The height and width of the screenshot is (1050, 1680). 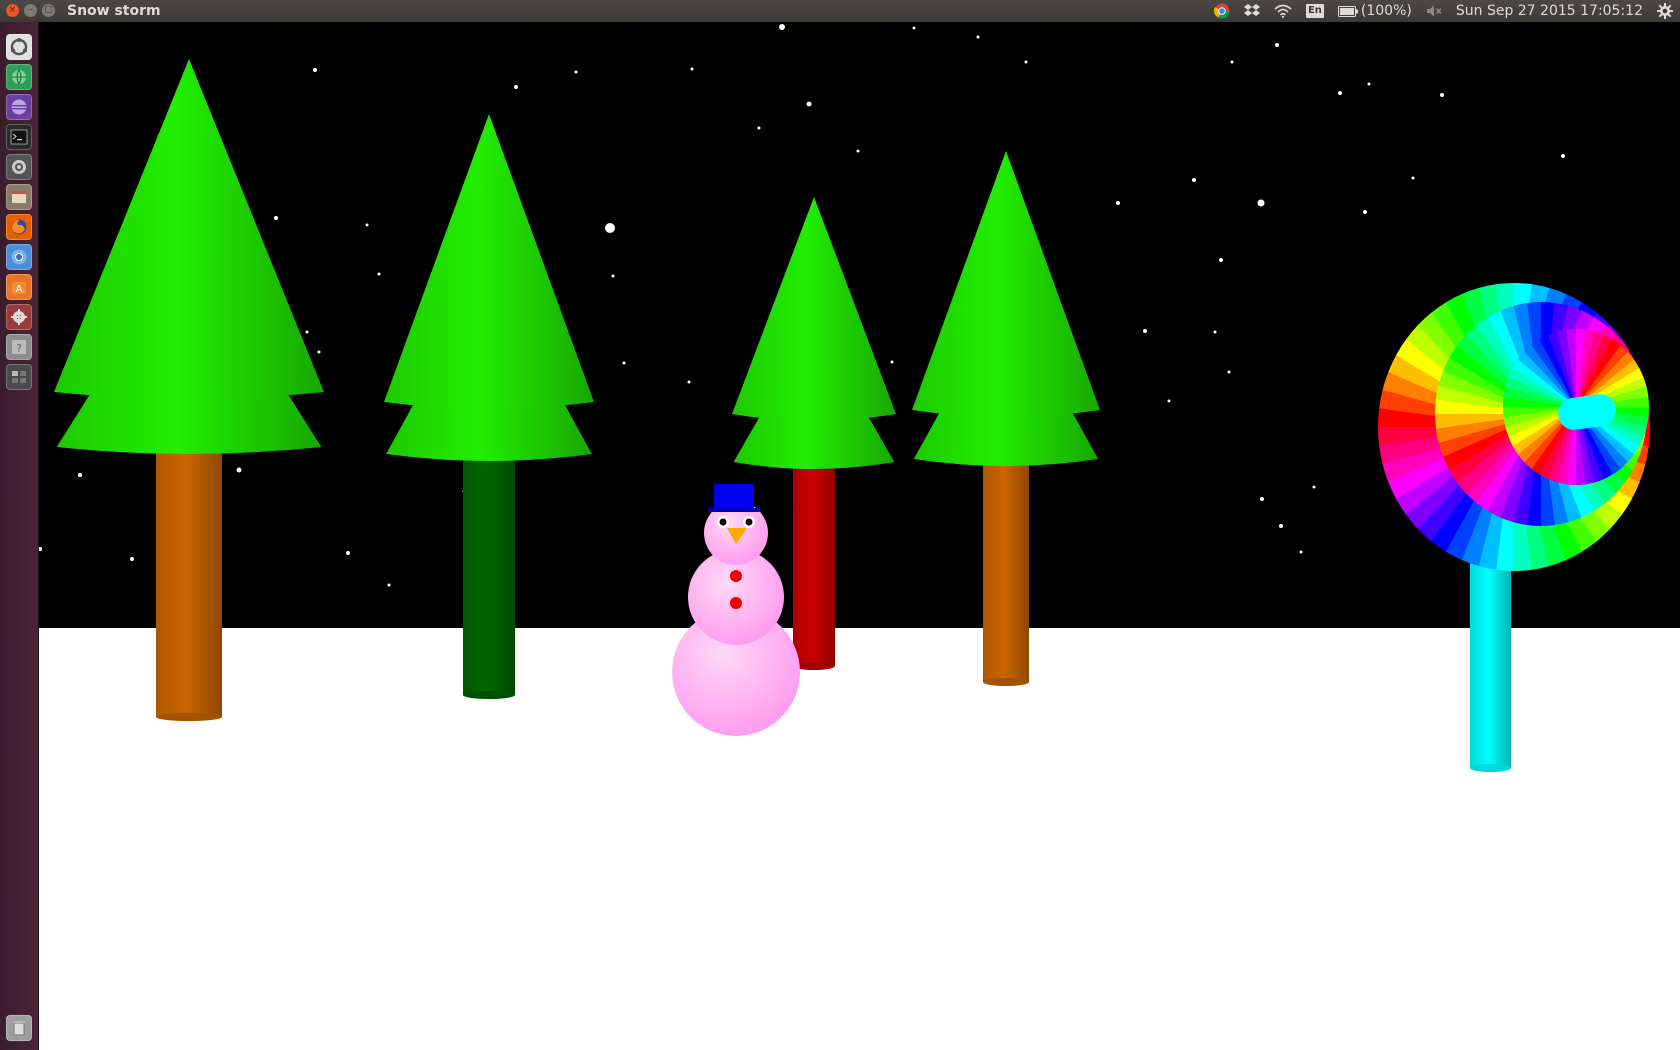 I want to click on snowman-hat, so click(x=734, y=497).